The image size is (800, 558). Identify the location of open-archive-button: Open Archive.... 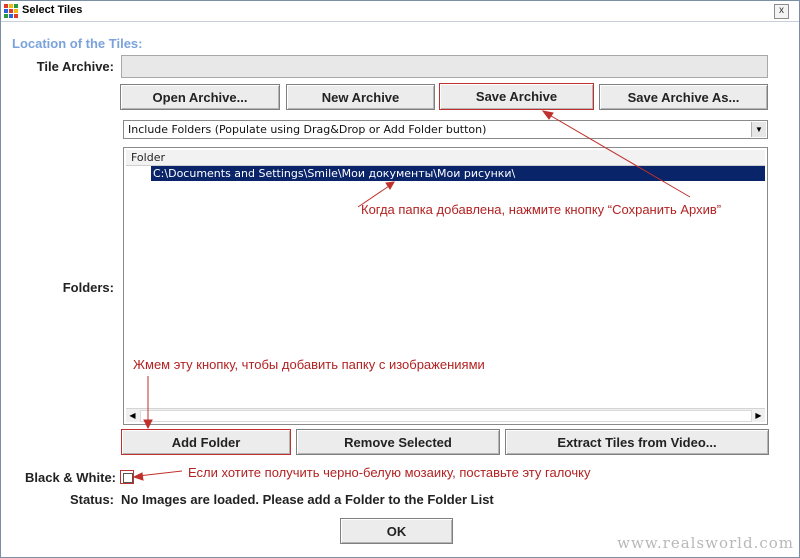
(200, 97).